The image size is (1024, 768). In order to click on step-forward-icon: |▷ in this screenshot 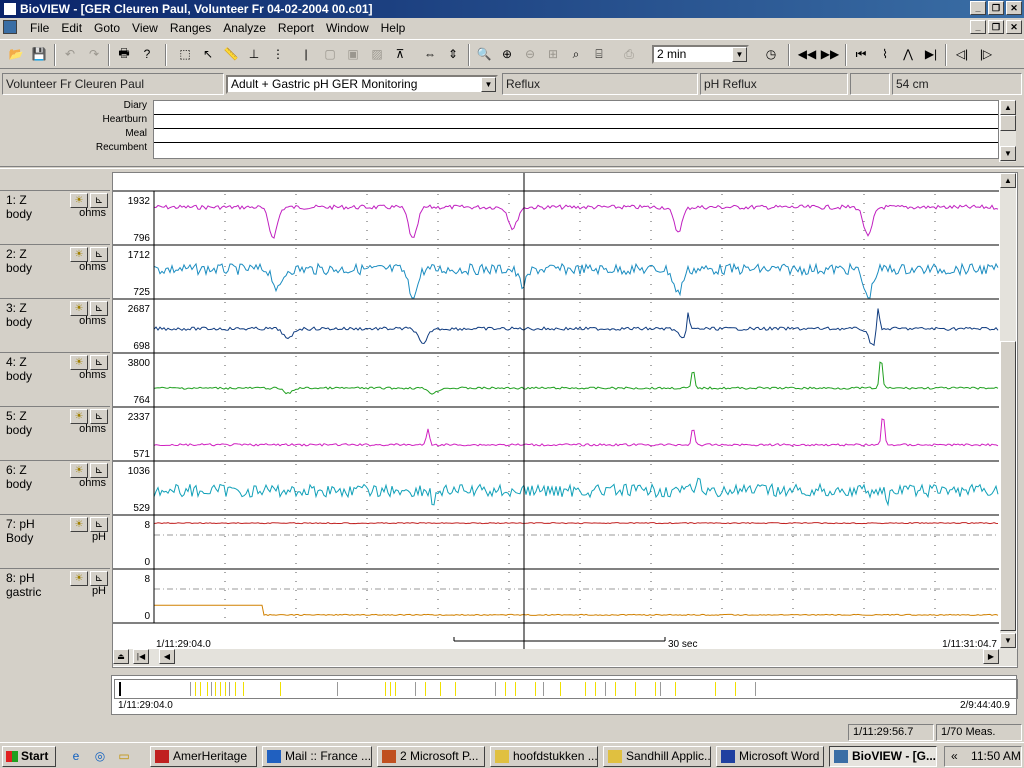, I will do `click(986, 54)`.